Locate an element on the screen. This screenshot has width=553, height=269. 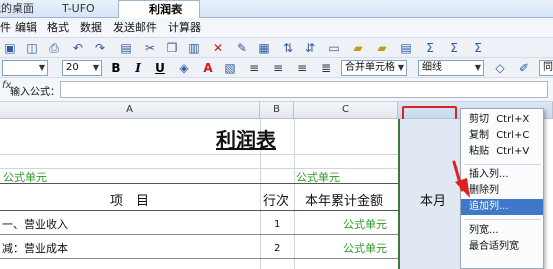
border-style-select: 细线 ▼ is located at coordinates (451, 68).